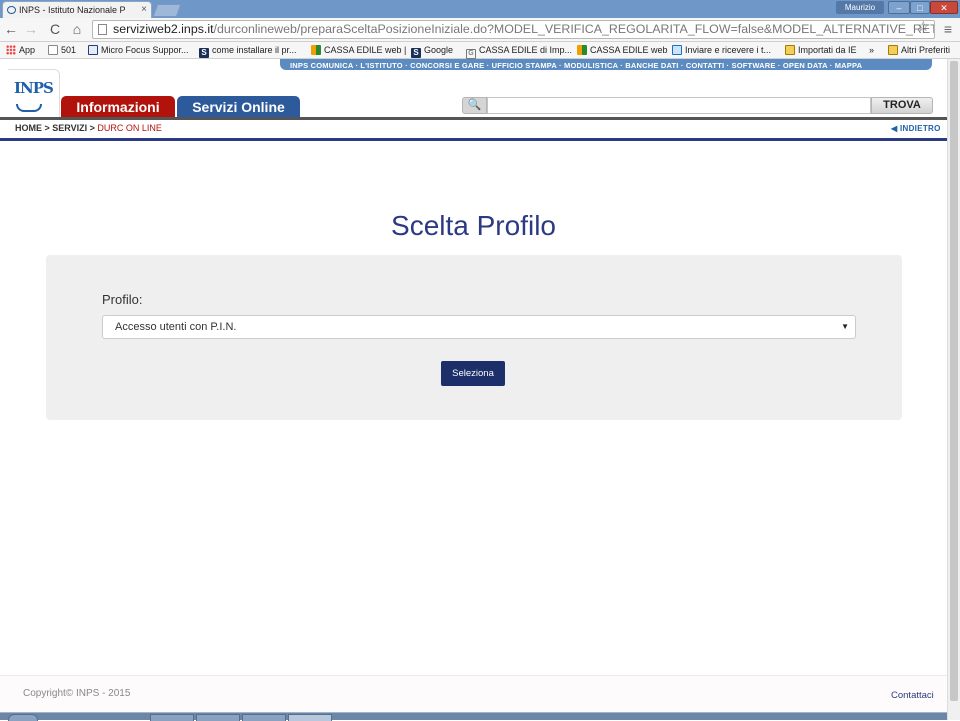 The image size is (960, 721). I want to click on bookmark-google: S Google, so click(432, 51).